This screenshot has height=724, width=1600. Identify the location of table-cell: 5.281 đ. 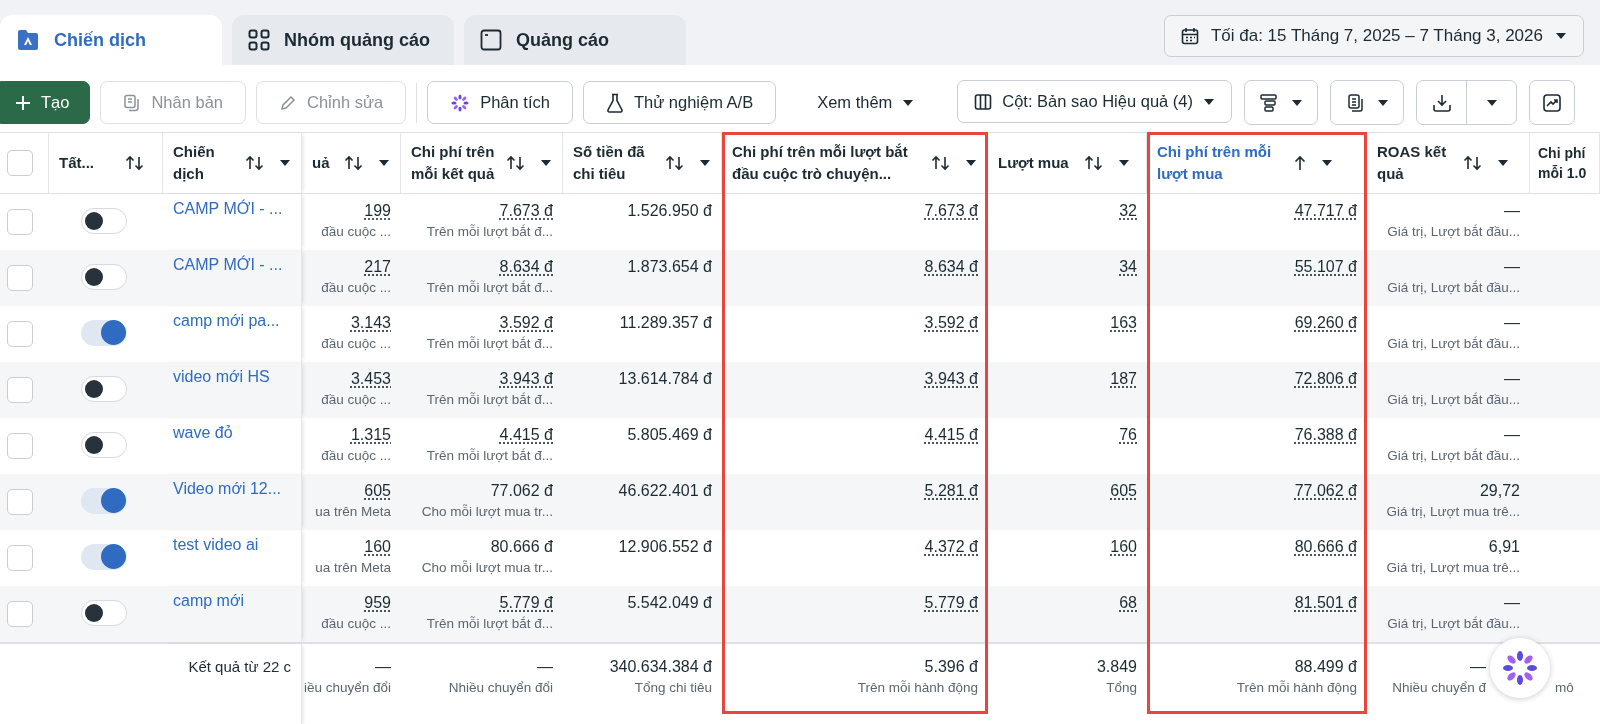
(951, 491).